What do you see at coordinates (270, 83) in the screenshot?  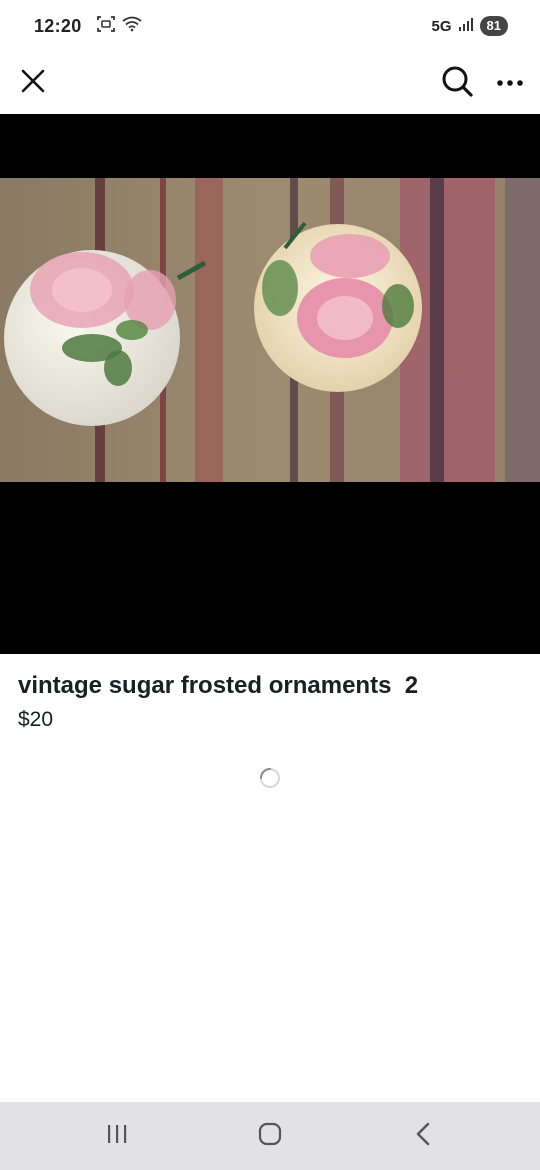 I see `top-app-bar` at bounding box center [270, 83].